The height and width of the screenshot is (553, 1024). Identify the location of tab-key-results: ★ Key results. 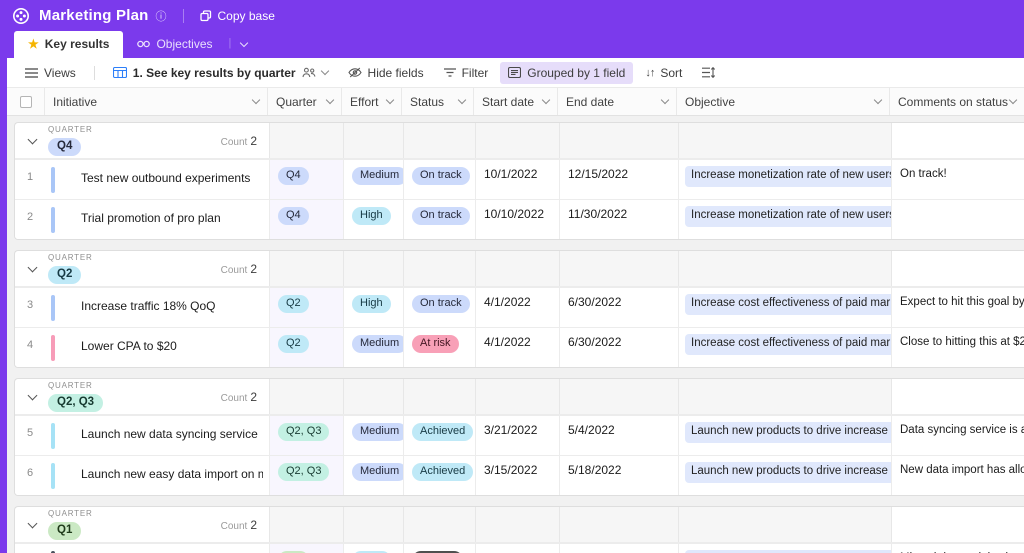
(69, 44).